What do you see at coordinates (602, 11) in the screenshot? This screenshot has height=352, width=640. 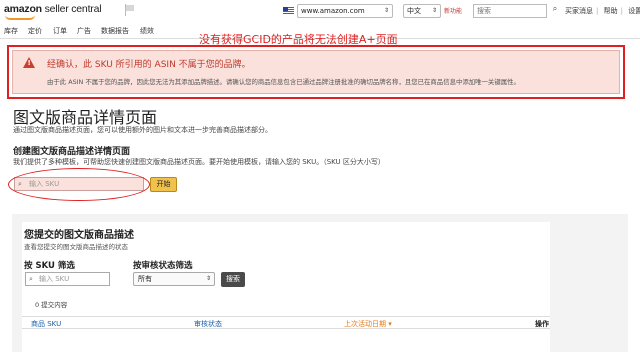 I see `top-links: 买家消息 | 帮助 | 设置` at bounding box center [602, 11].